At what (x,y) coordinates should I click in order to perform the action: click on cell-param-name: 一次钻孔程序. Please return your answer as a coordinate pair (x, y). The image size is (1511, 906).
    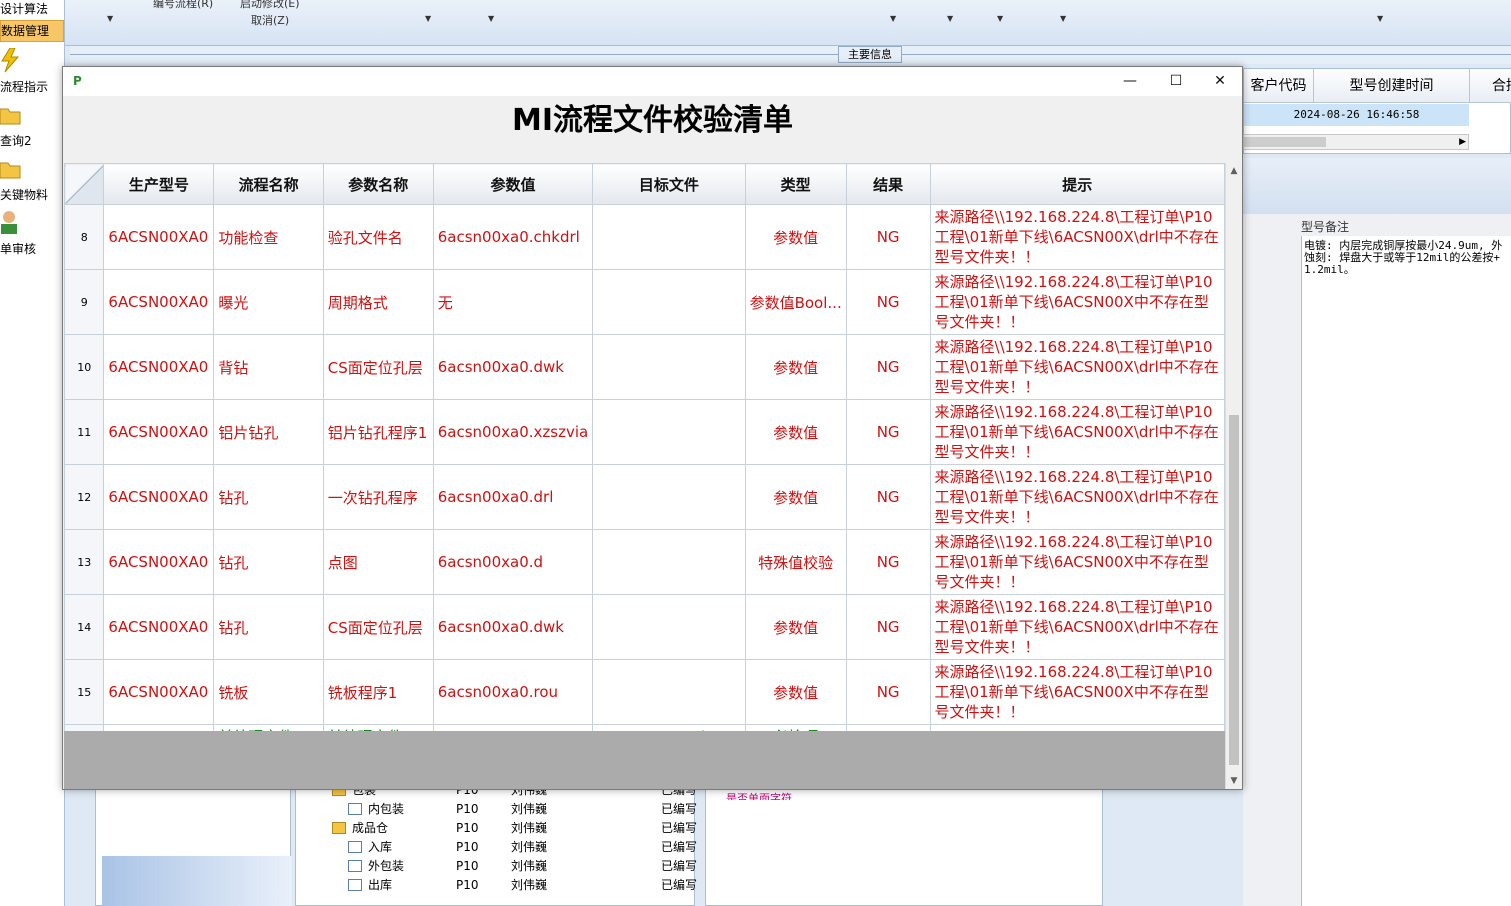
    Looking at the image, I should click on (378, 497).